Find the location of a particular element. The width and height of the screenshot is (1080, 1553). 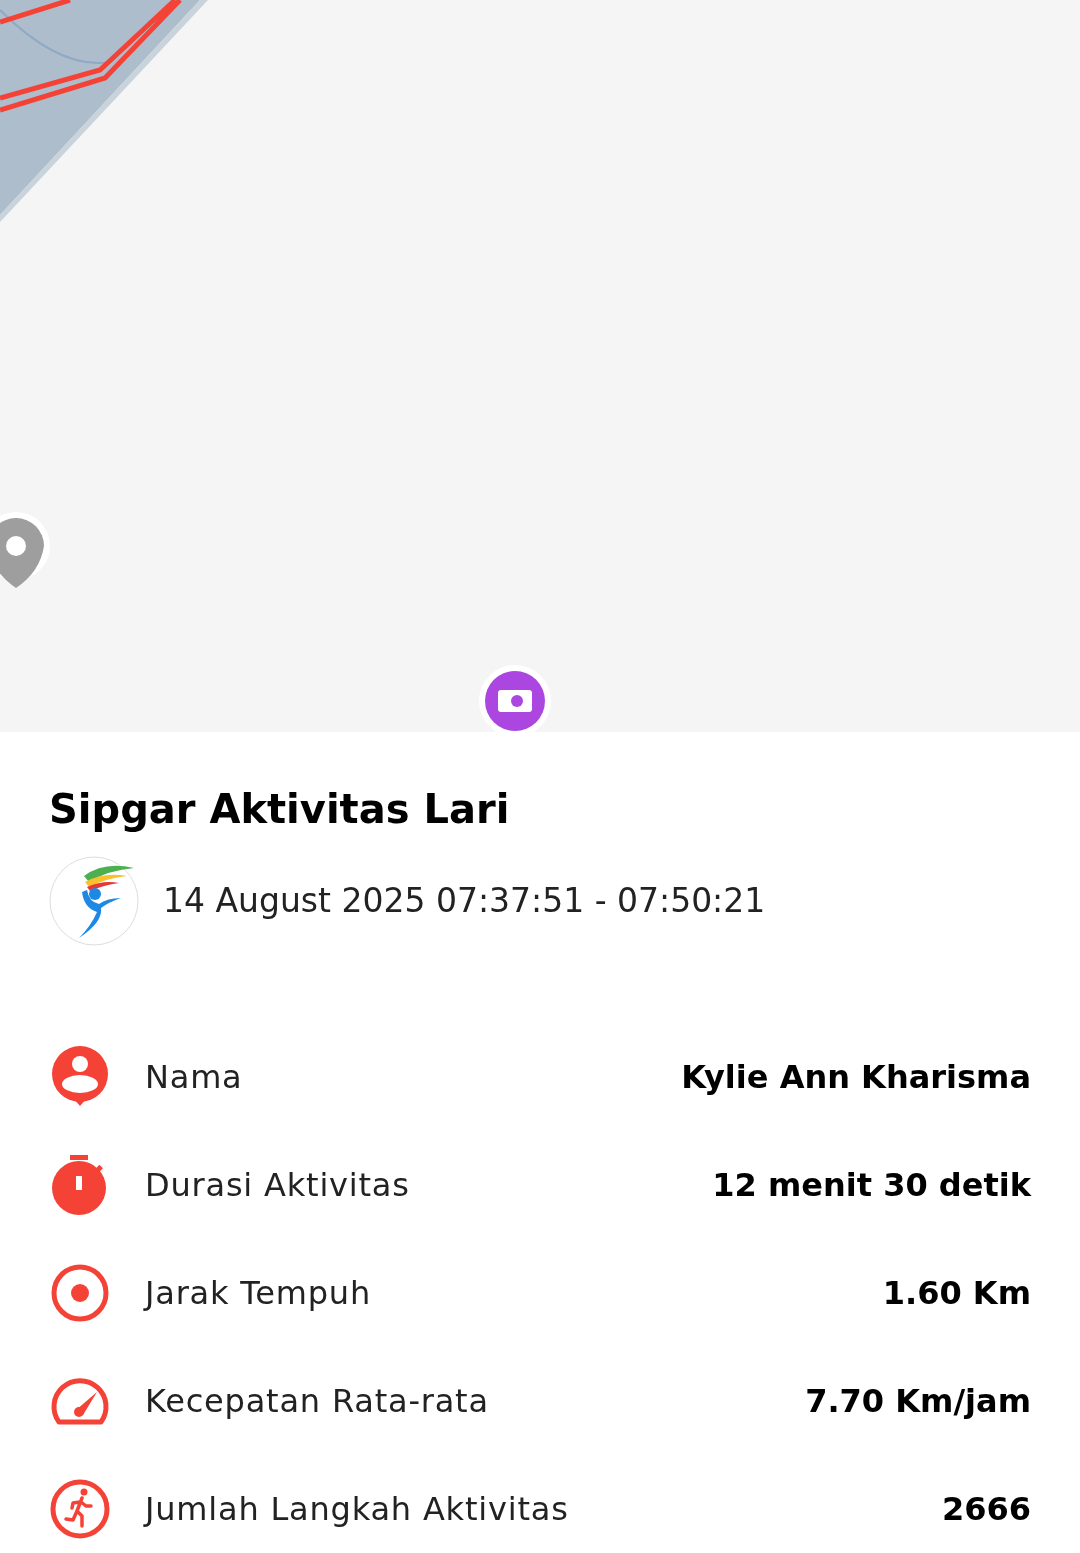

activity-title: Sipgar Aktivitas Lari is located at coordinates (280, 809).